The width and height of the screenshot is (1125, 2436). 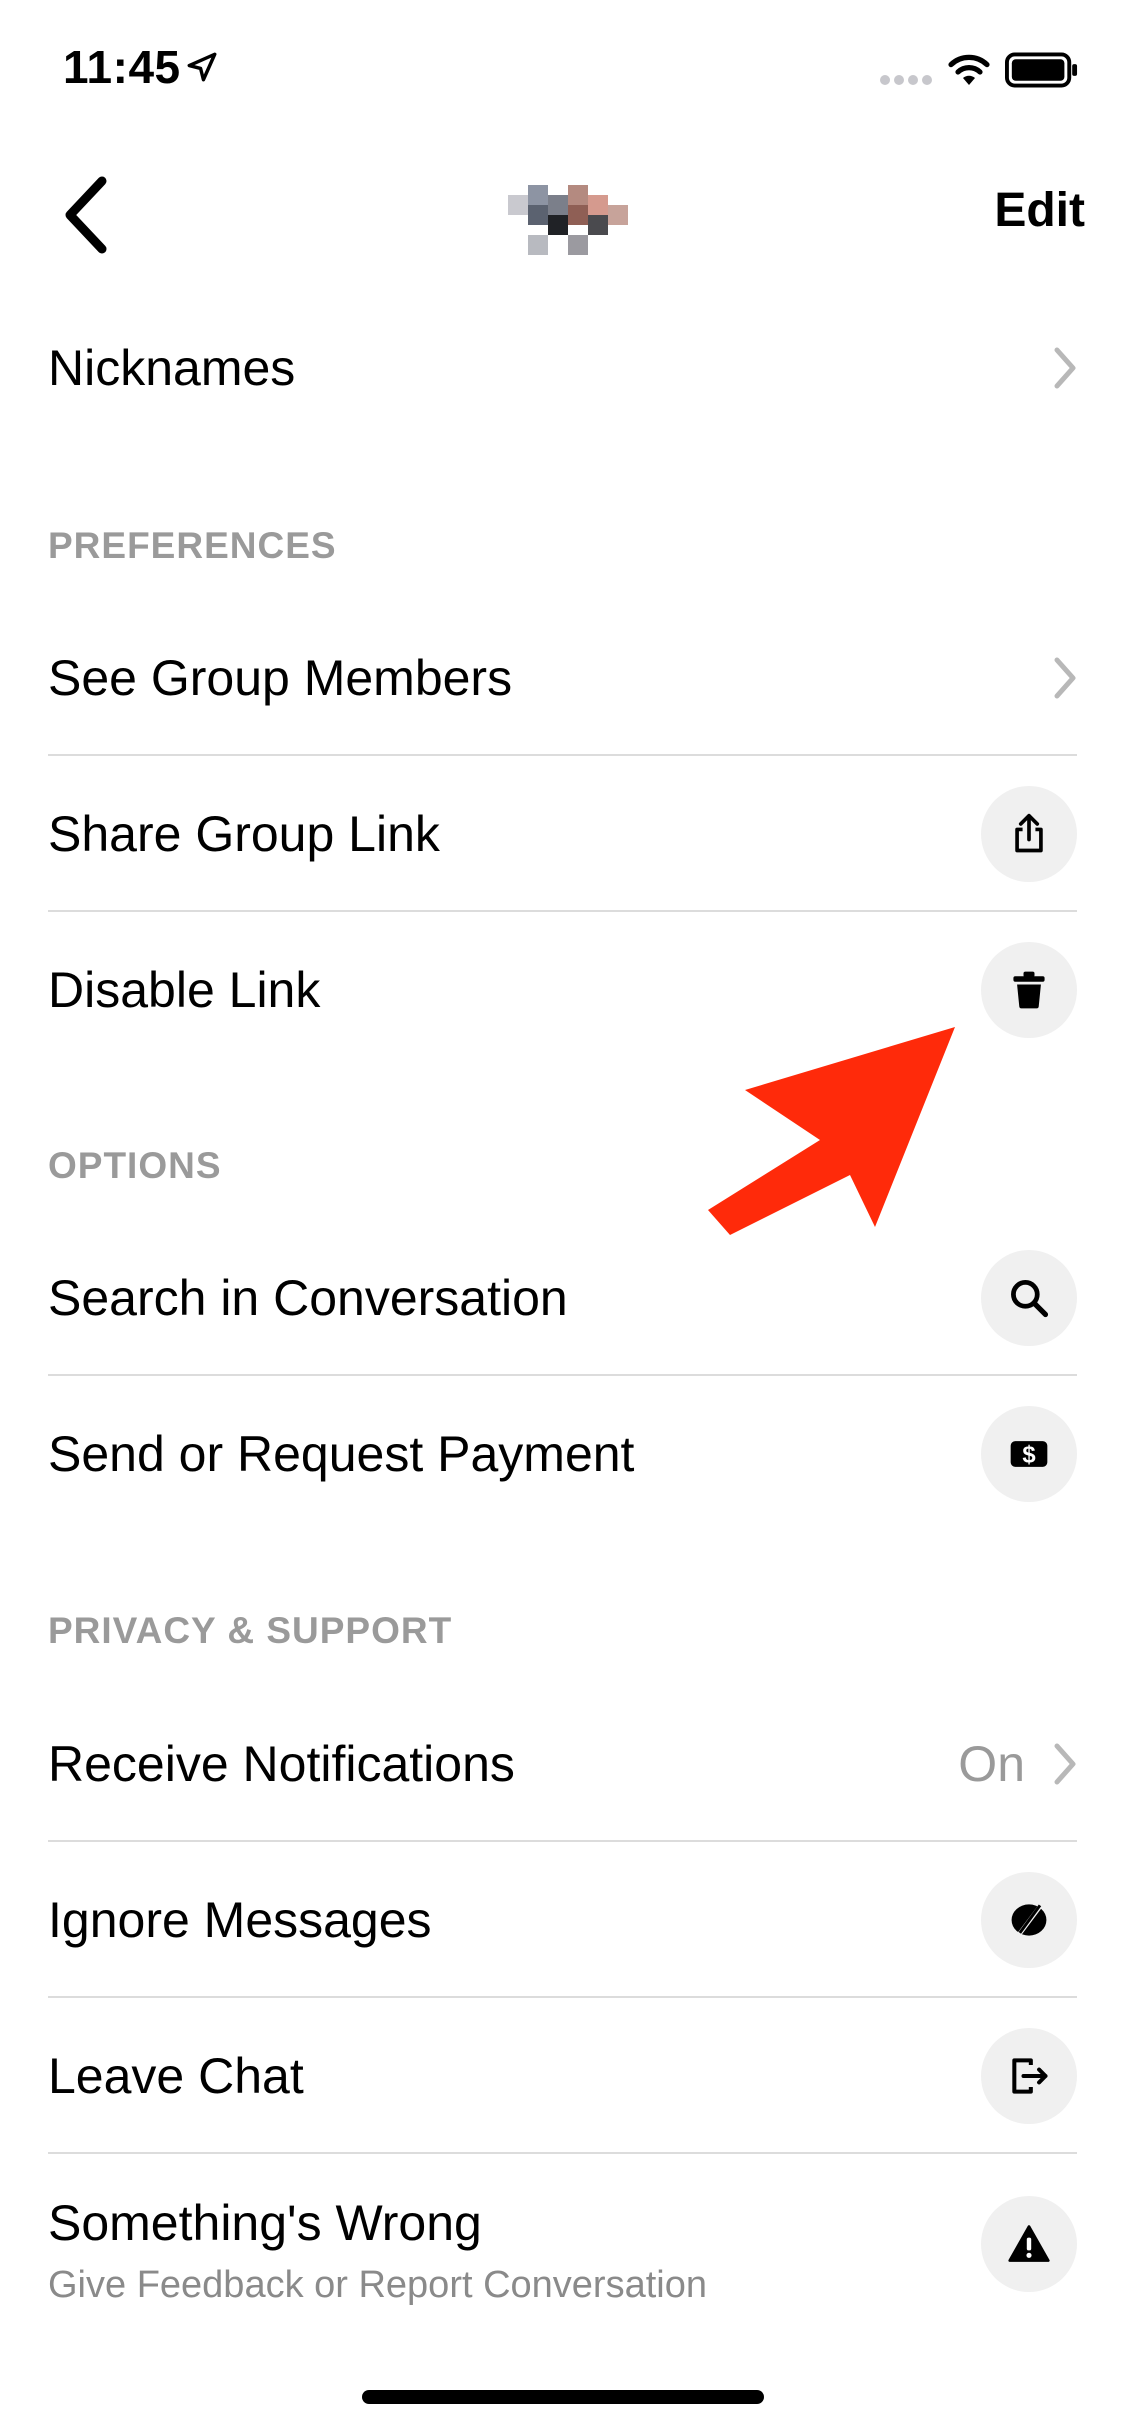 What do you see at coordinates (184, 990) in the screenshot?
I see `disable-link-label: Disable Link` at bounding box center [184, 990].